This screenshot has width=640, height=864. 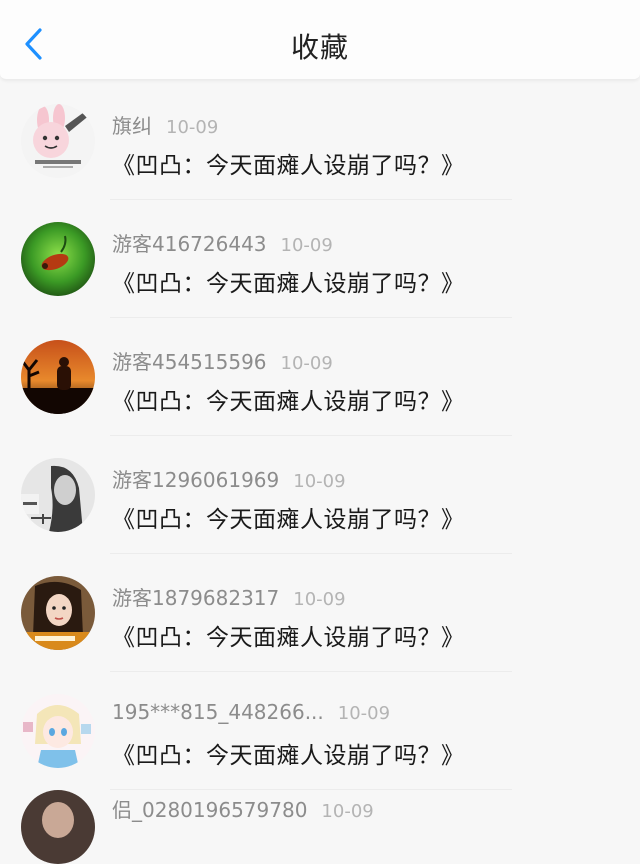 I want to click on top-bar: 收藏, so click(x=320, y=40).